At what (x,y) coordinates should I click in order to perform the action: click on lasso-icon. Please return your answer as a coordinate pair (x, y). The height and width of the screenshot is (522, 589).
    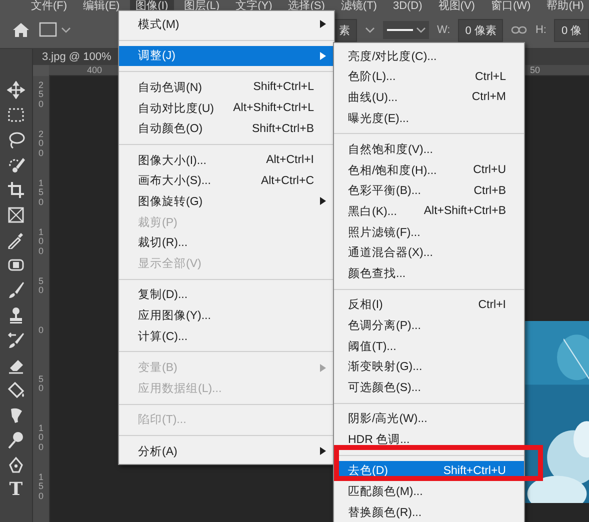
    Looking at the image, I should click on (16, 140).